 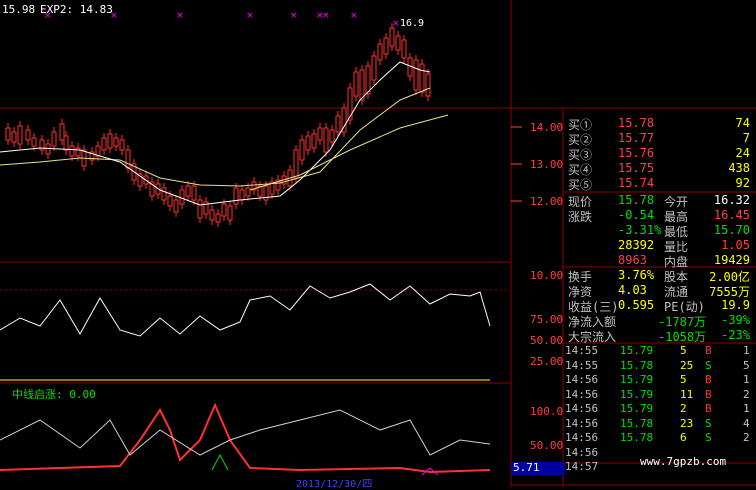 I want to click on tick-time: 14:56, so click(x=582, y=379).